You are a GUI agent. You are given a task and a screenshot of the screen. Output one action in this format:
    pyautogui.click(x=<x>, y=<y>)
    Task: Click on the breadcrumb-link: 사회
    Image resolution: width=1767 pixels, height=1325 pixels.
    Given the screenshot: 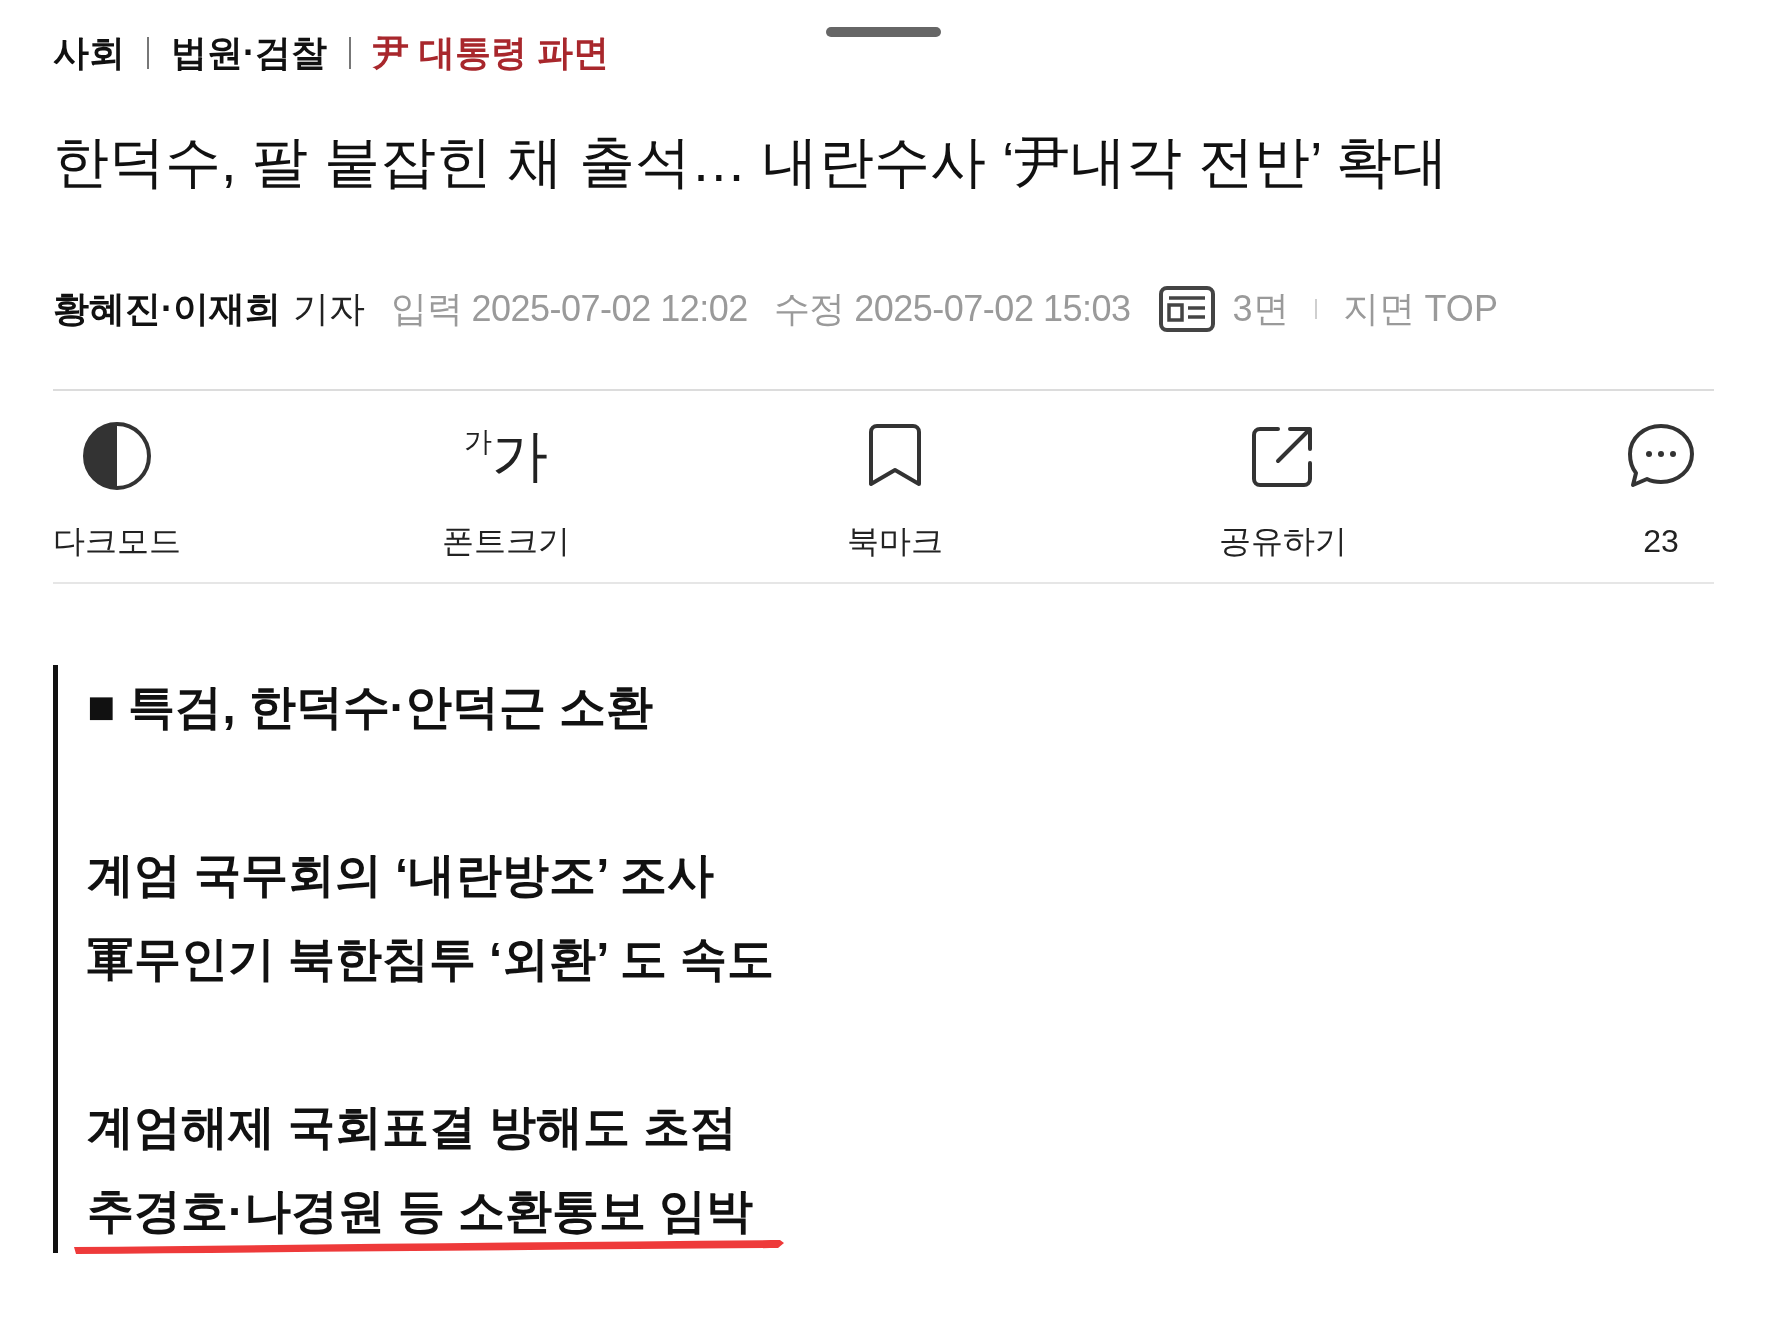 What is the action you would take?
    pyautogui.click(x=89, y=53)
    